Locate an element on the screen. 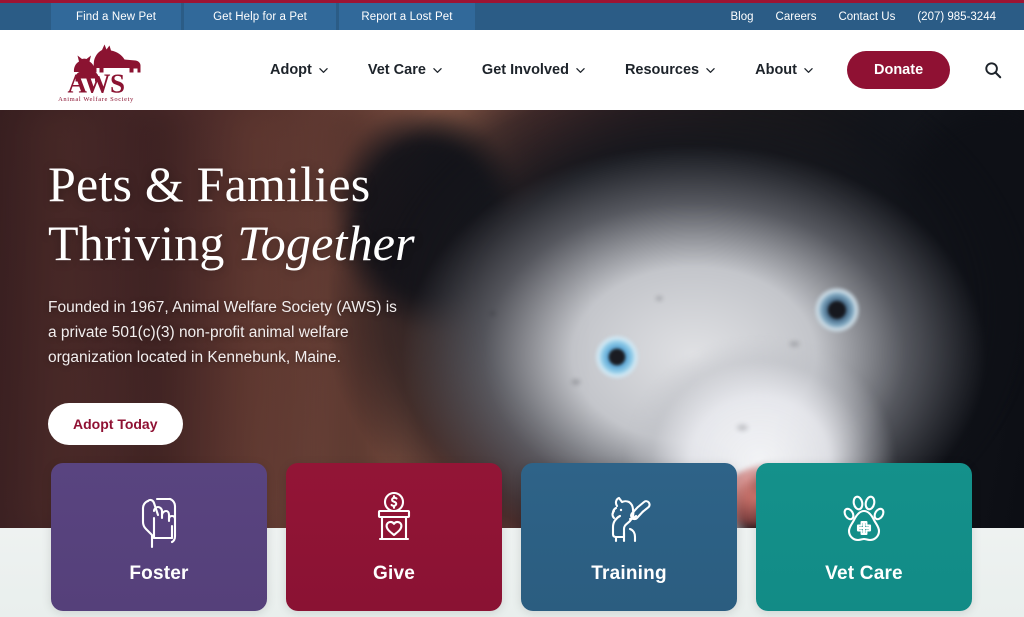 The width and height of the screenshot is (1024, 617). logo-aws: AWS Animal Welfare Society is located at coordinates (96, 70).